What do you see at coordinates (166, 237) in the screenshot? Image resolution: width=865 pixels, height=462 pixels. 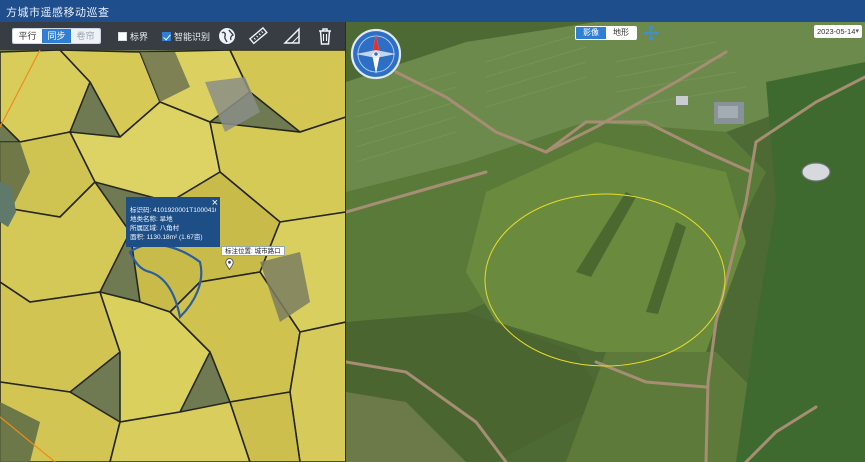 I see `popup-line: 面积: 1130.18m² (1.67亩)` at bounding box center [166, 237].